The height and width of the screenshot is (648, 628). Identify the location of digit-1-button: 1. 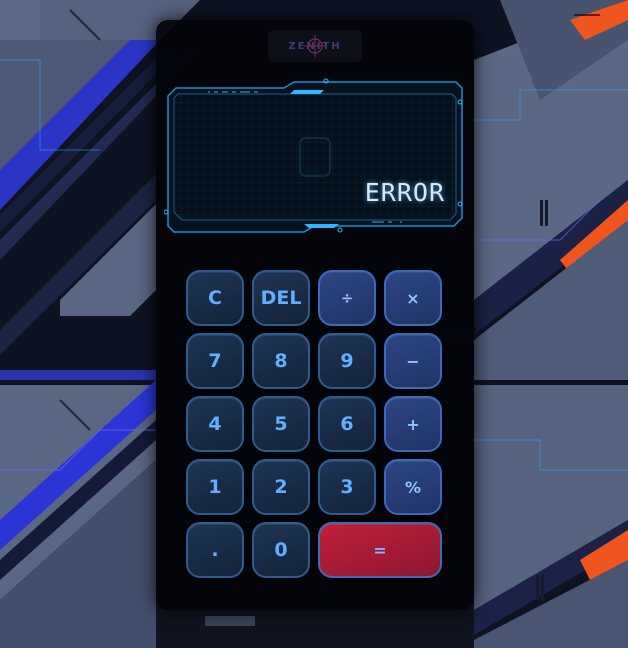
(215, 487).